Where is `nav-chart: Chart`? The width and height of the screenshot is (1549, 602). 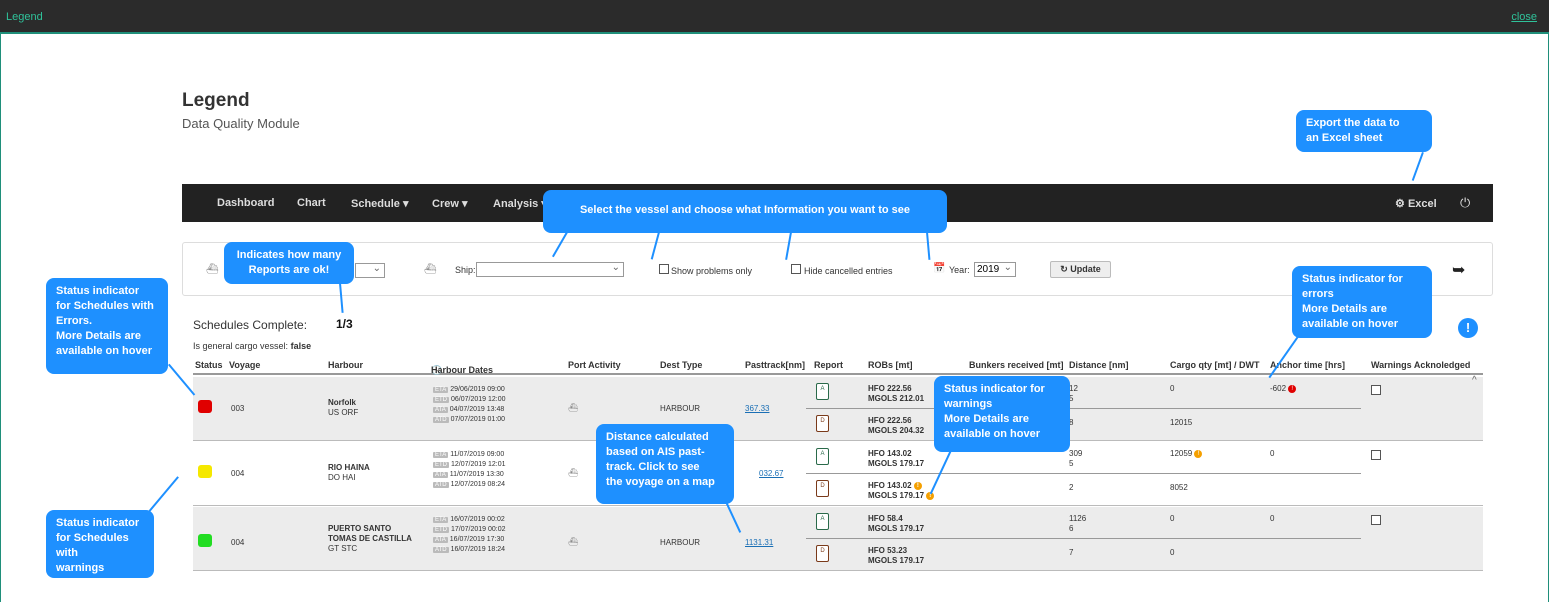 nav-chart: Chart is located at coordinates (311, 203).